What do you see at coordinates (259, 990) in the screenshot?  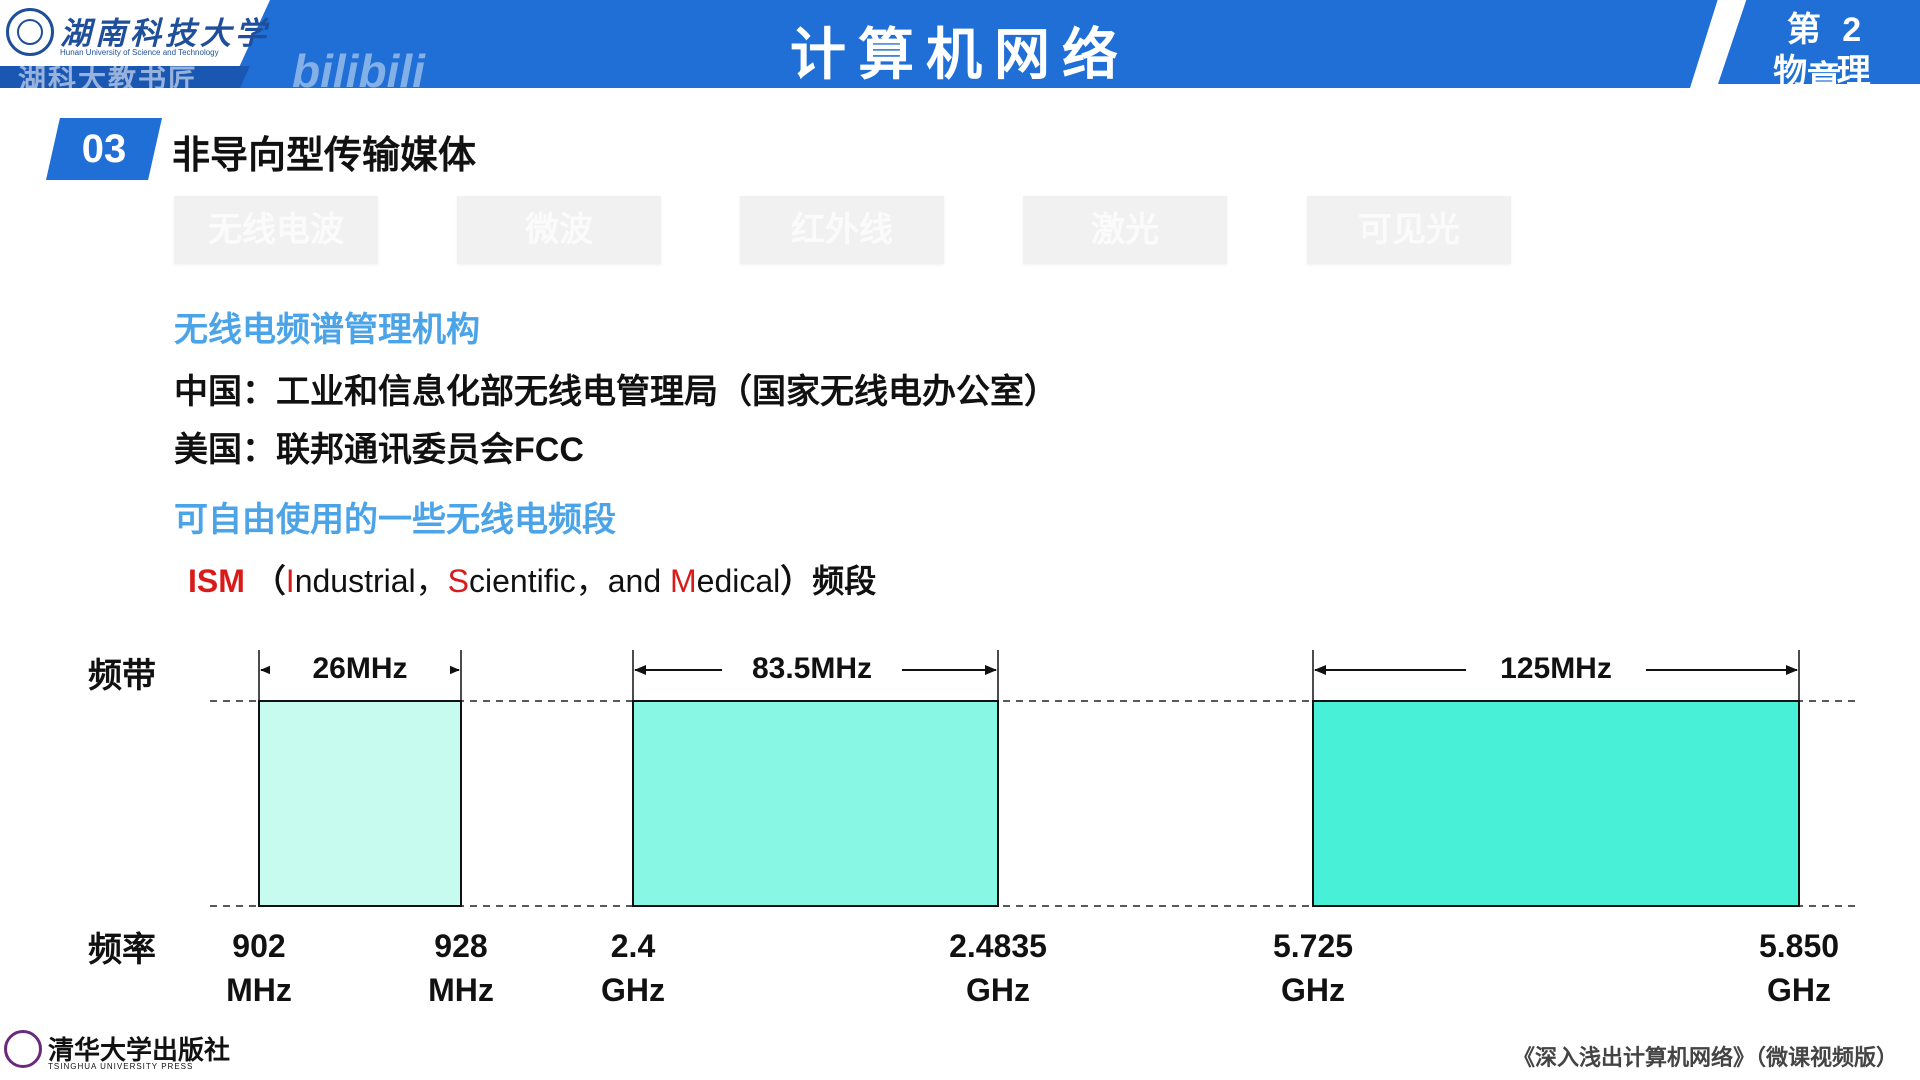 I see `band1-start-unit: MHz` at bounding box center [259, 990].